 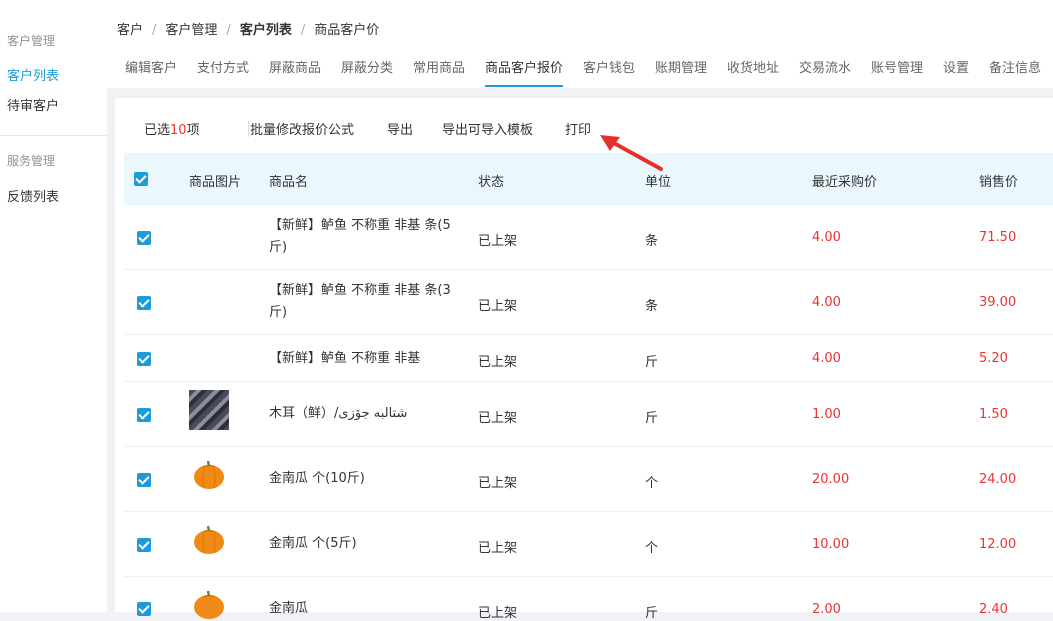 What do you see at coordinates (33, 195) in the screenshot?
I see `sidebar-item-feedback-list: 反馈列表` at bounding box center [33, 195].